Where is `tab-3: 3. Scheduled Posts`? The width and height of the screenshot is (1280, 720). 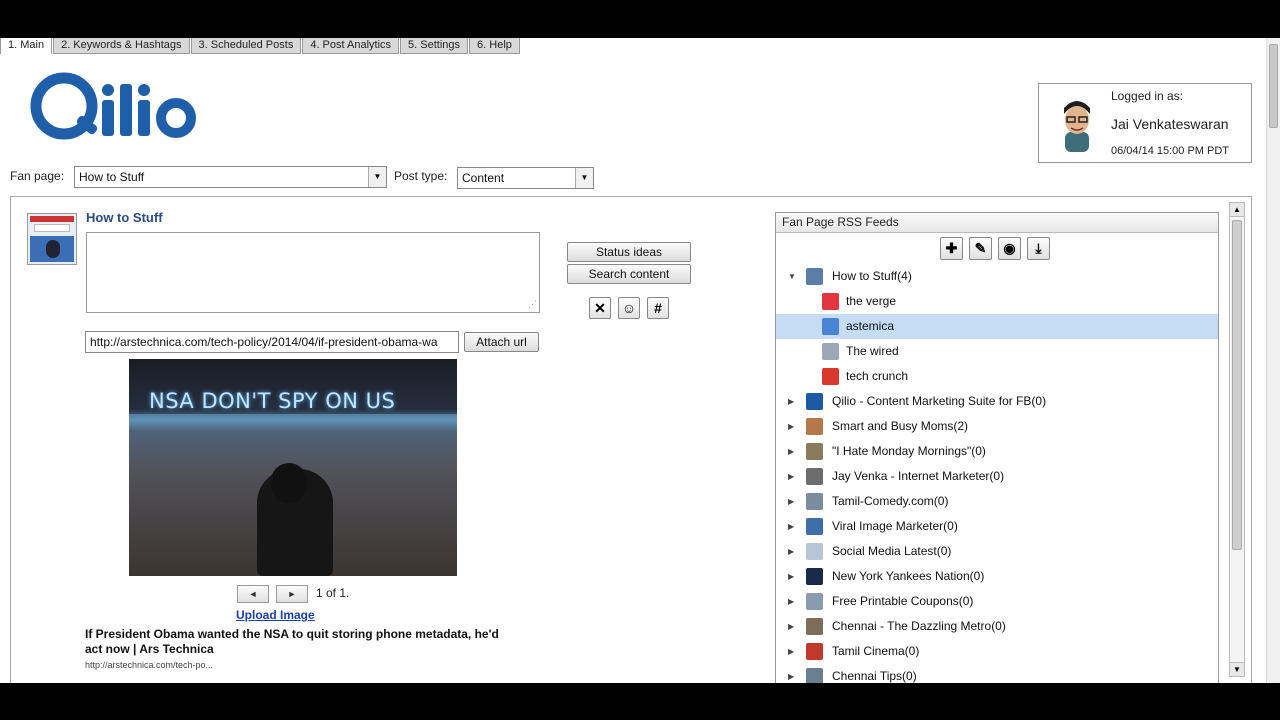 tab-3: 3. Scheduled Posts is located at coordinates (246, 46).